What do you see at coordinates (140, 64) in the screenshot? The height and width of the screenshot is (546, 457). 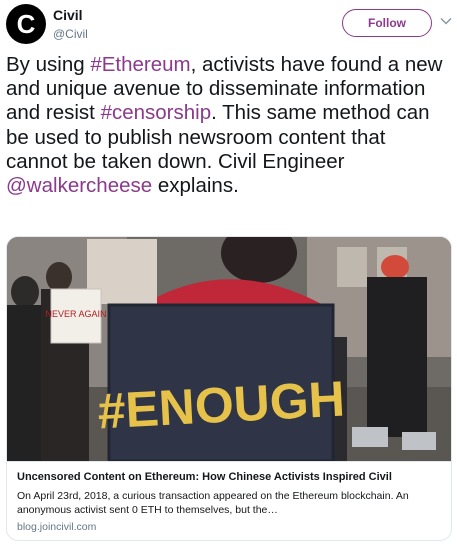 I see `hashtag-ethereum-link: #Ethereum` at bounding box center [140, 64].